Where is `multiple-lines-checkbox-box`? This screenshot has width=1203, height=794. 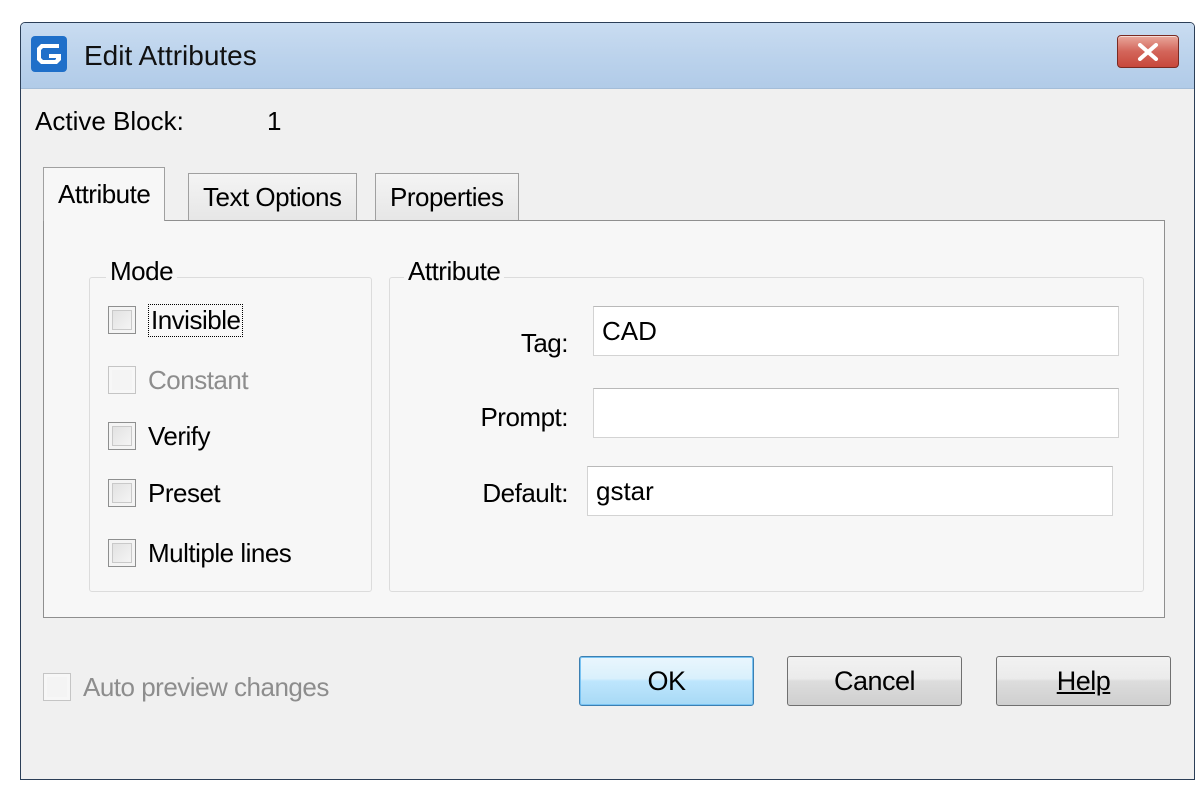 multiple-lines-checkbox-box is located at coordinates (122, 553).